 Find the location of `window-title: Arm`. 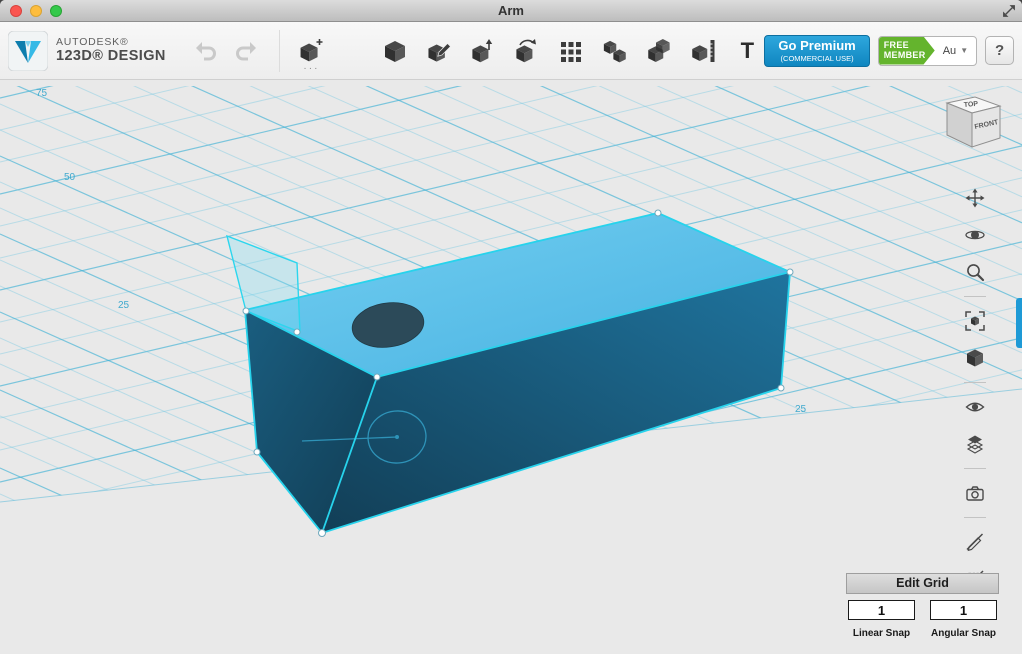

window-title: Arm is located at coordinates (510, 10).